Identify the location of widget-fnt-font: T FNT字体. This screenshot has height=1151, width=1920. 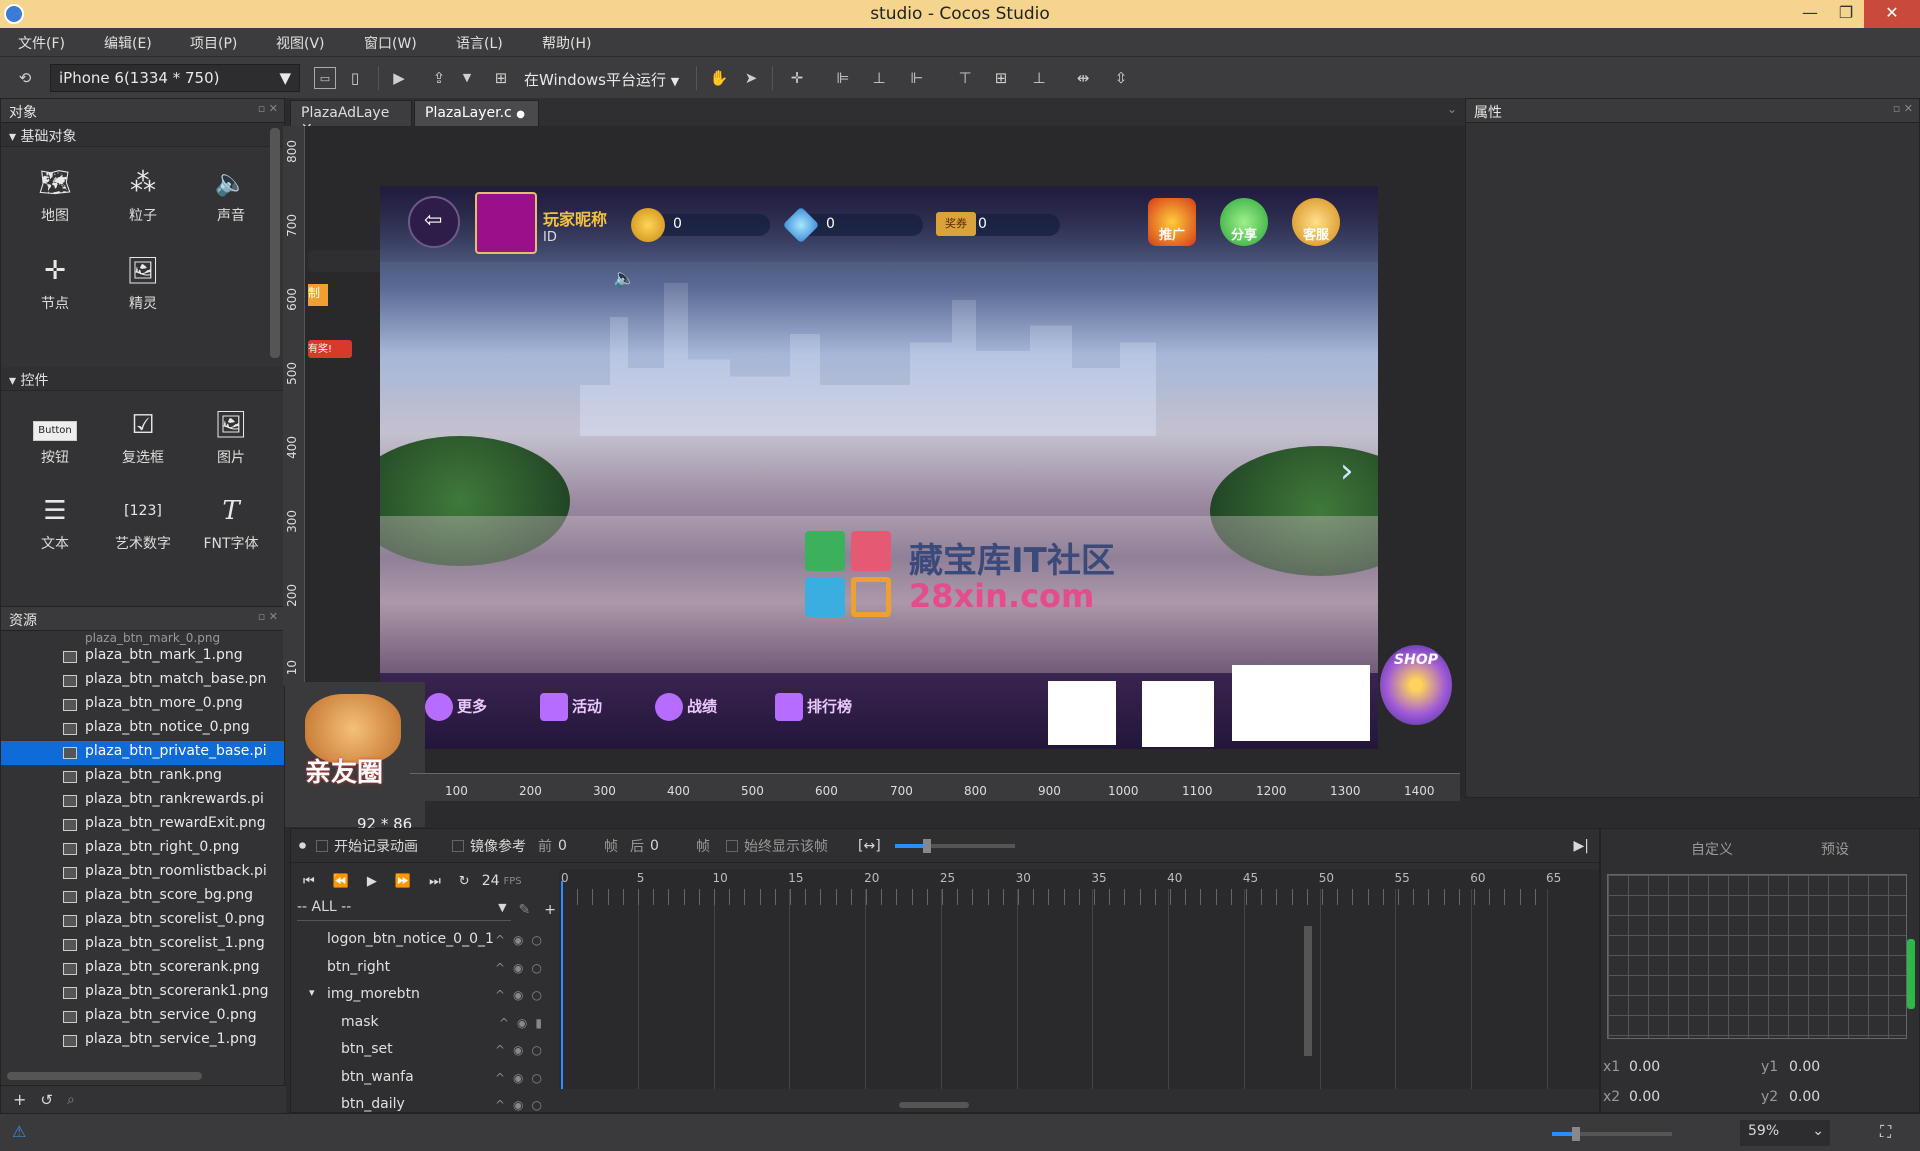
(231, 521).